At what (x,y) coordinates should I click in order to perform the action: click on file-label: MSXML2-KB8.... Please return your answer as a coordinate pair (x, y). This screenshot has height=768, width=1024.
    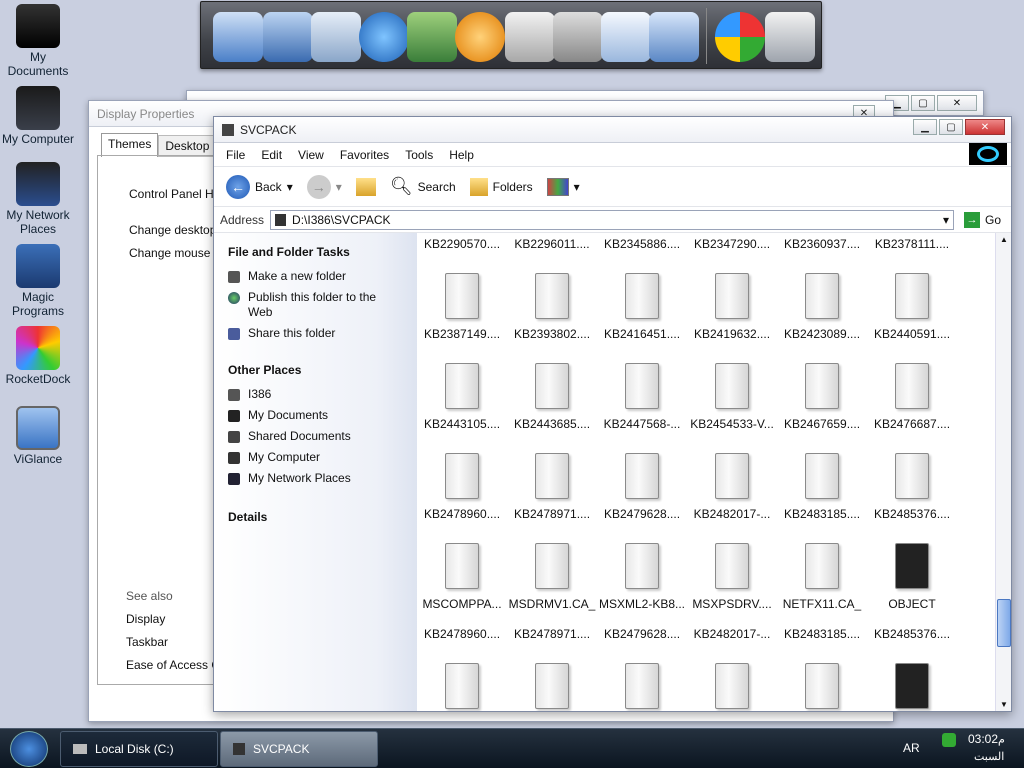
    Looking at the image, I should click on (642, 604).